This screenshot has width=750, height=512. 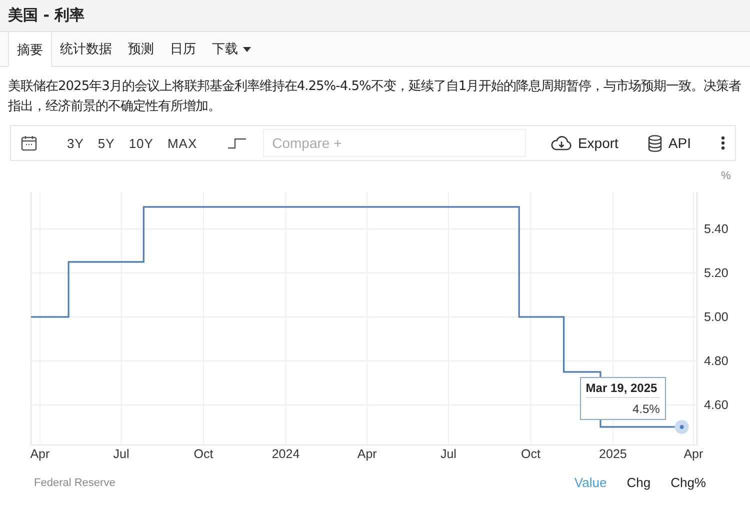 What do you see at coordinates (716, 273) in the screenshot?
I see `y-axis-label: 5.20` at bounding box center [716, 273].